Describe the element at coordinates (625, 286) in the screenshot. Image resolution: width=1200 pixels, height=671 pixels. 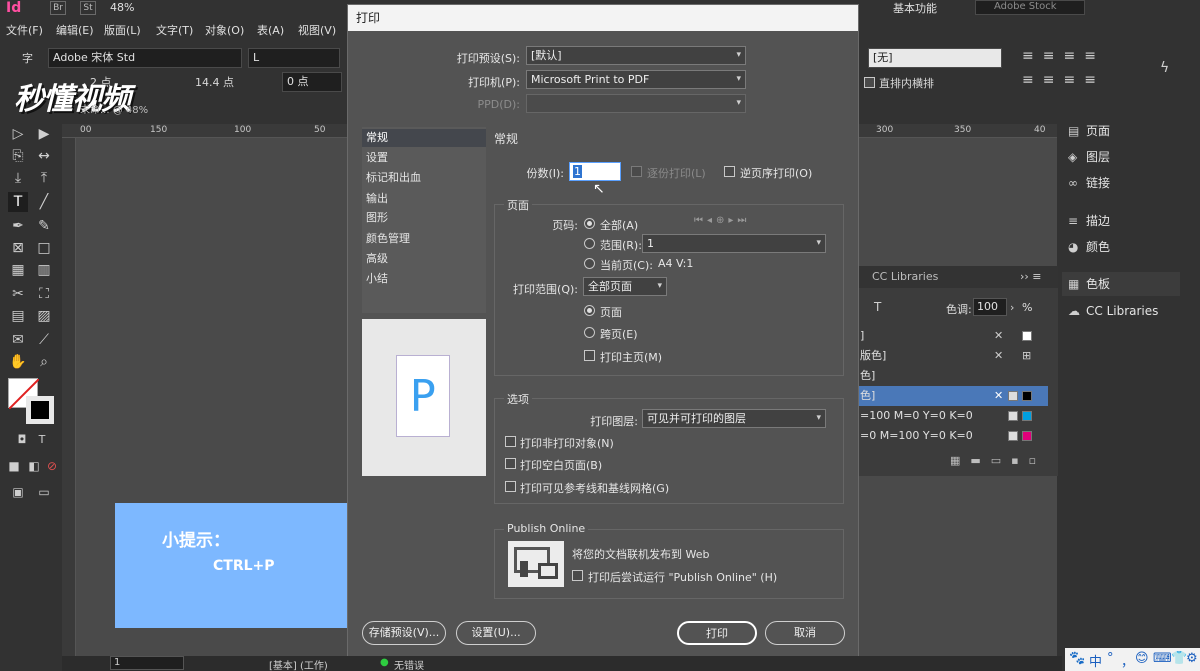
I see `print-range-select: 全部页面 ▾` at that location.